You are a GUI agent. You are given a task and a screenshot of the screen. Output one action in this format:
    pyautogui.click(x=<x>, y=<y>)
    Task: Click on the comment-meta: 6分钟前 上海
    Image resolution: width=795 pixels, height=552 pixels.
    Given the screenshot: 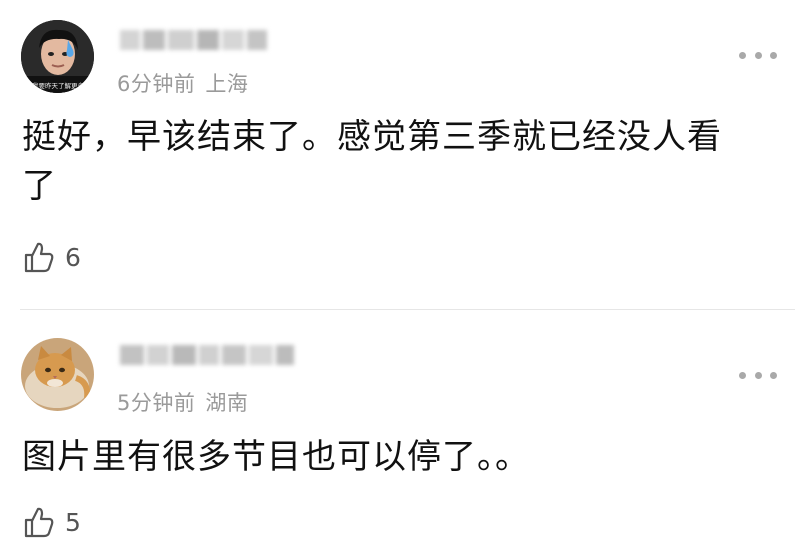 What is the action you would take?
    pyautogui.click(x=182, y=83)
    